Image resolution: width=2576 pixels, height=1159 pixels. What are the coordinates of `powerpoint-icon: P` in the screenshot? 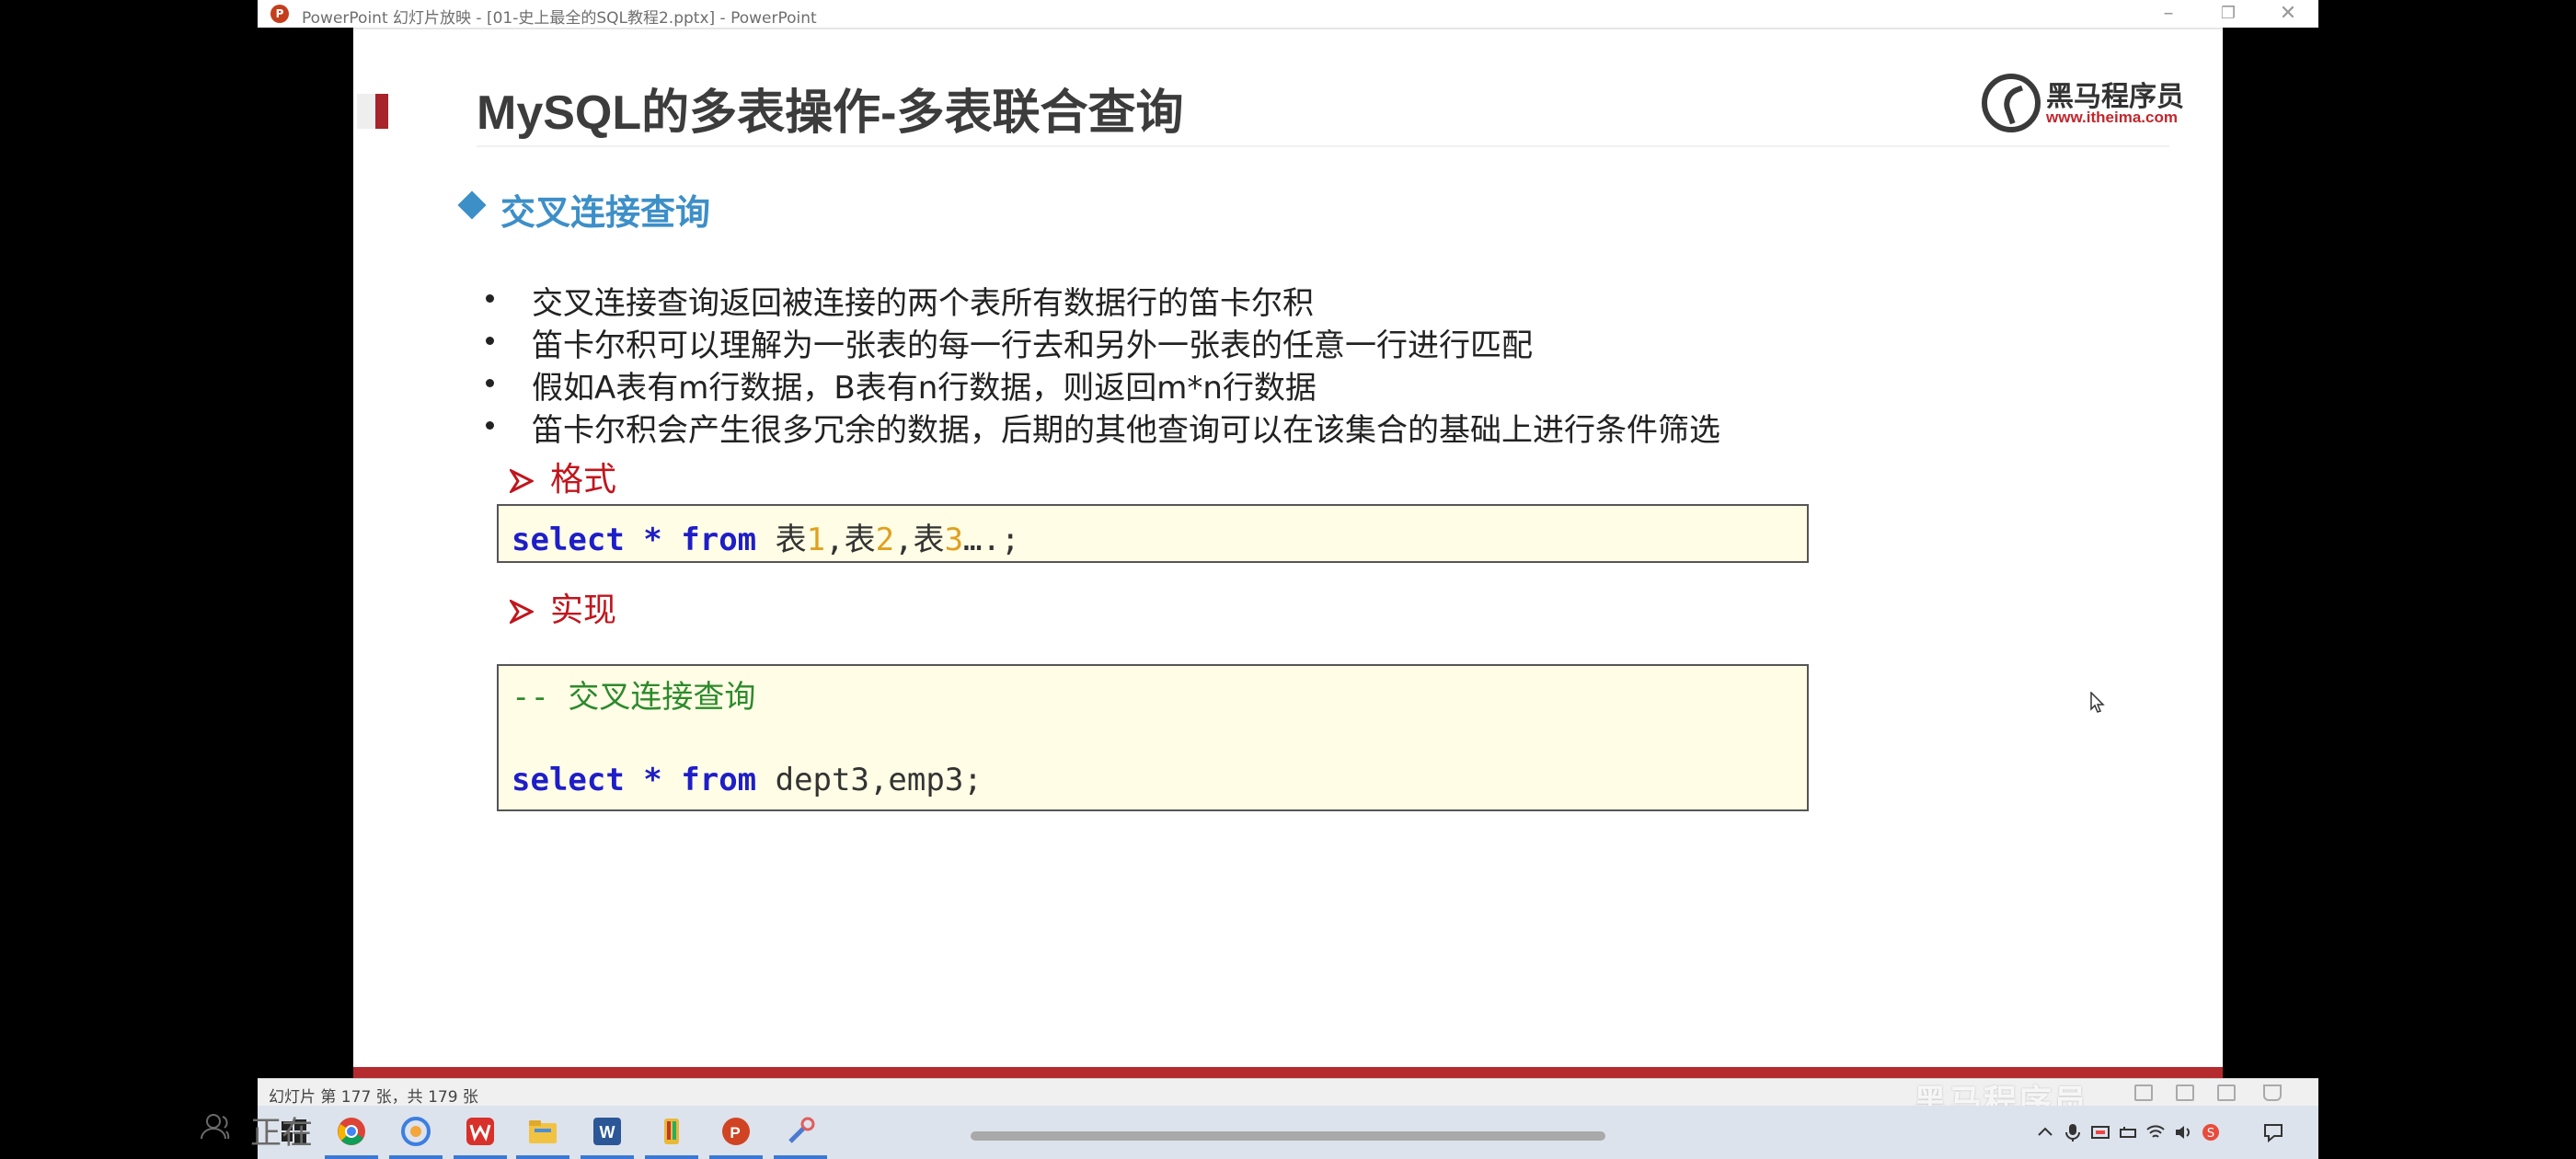 It's located at (736, 1131).